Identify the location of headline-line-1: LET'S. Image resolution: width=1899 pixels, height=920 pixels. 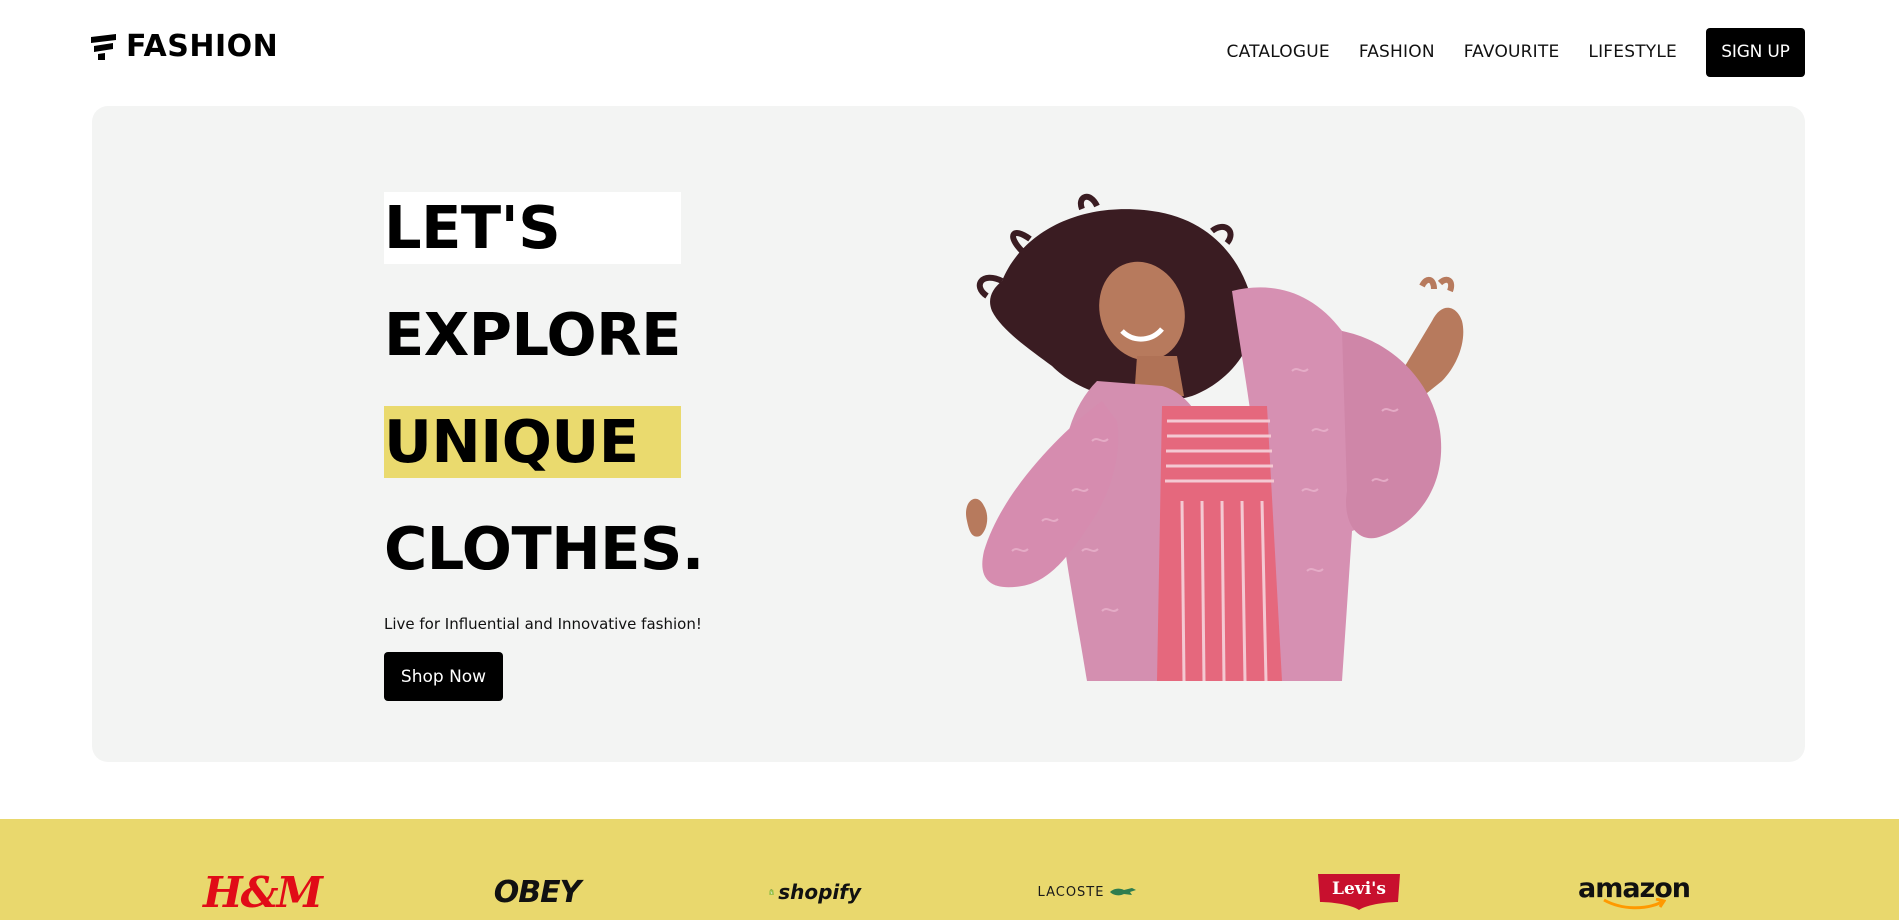
(532, 228).